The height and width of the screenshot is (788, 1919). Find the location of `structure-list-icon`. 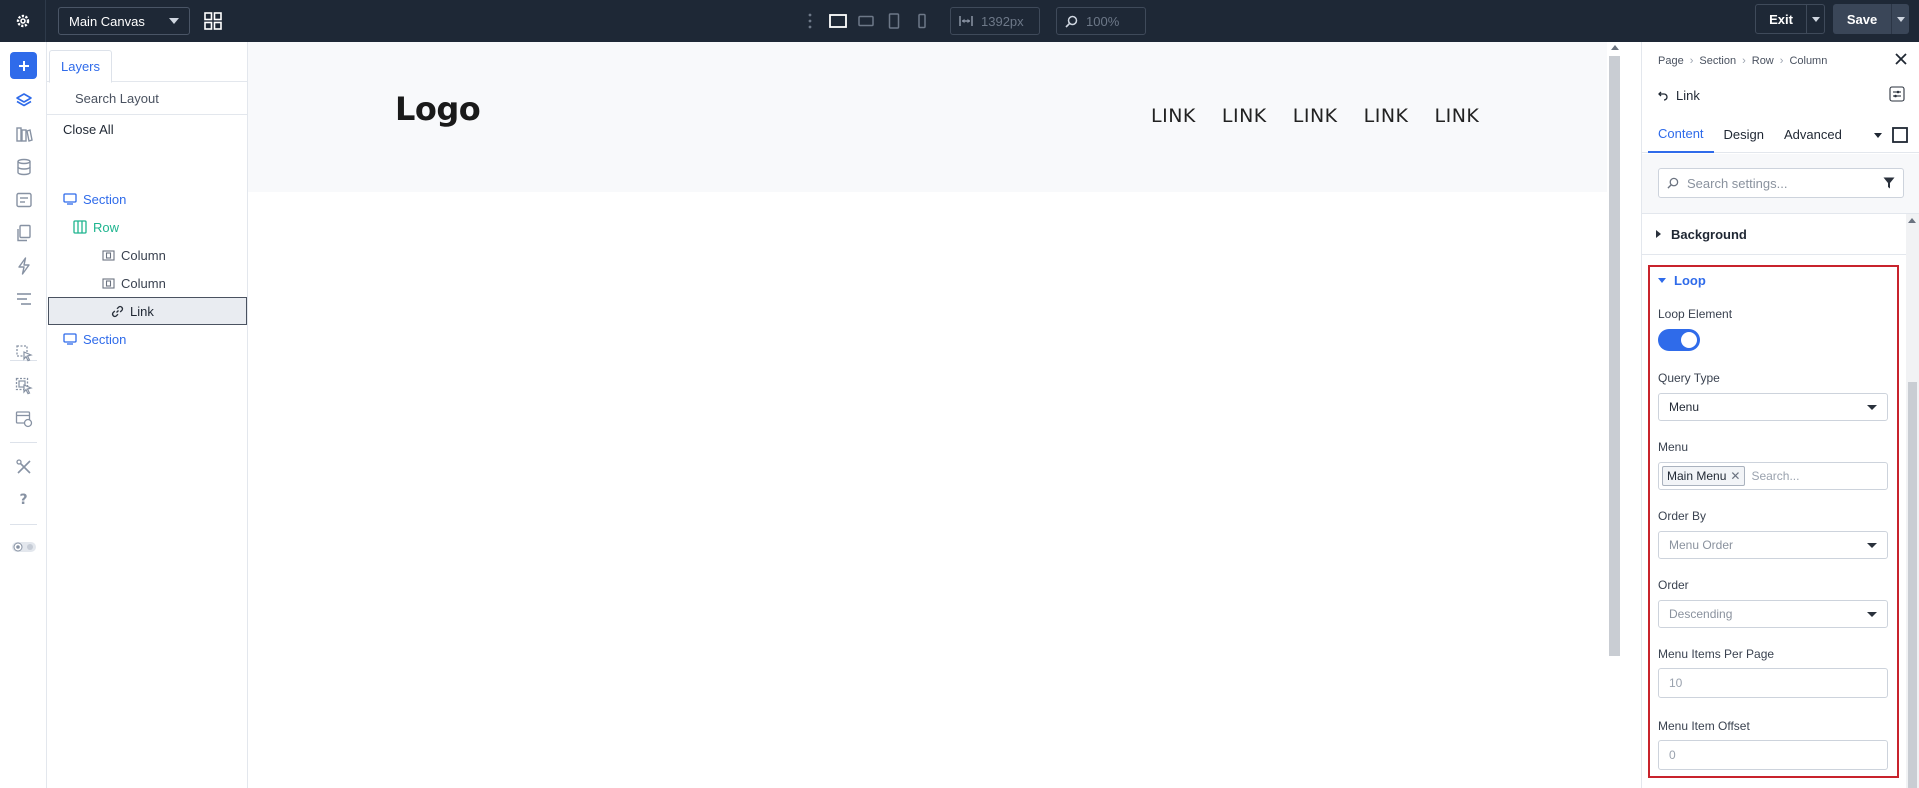

structure-list-icon is located at coordinates (23, 298).